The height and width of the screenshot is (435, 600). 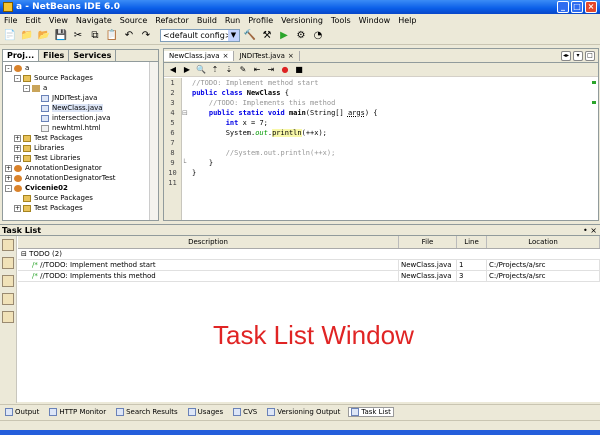 What do you see at coordinates (543, 242) in the screenshot?
I see `col-location: Location` at bounding box center [543, 242].